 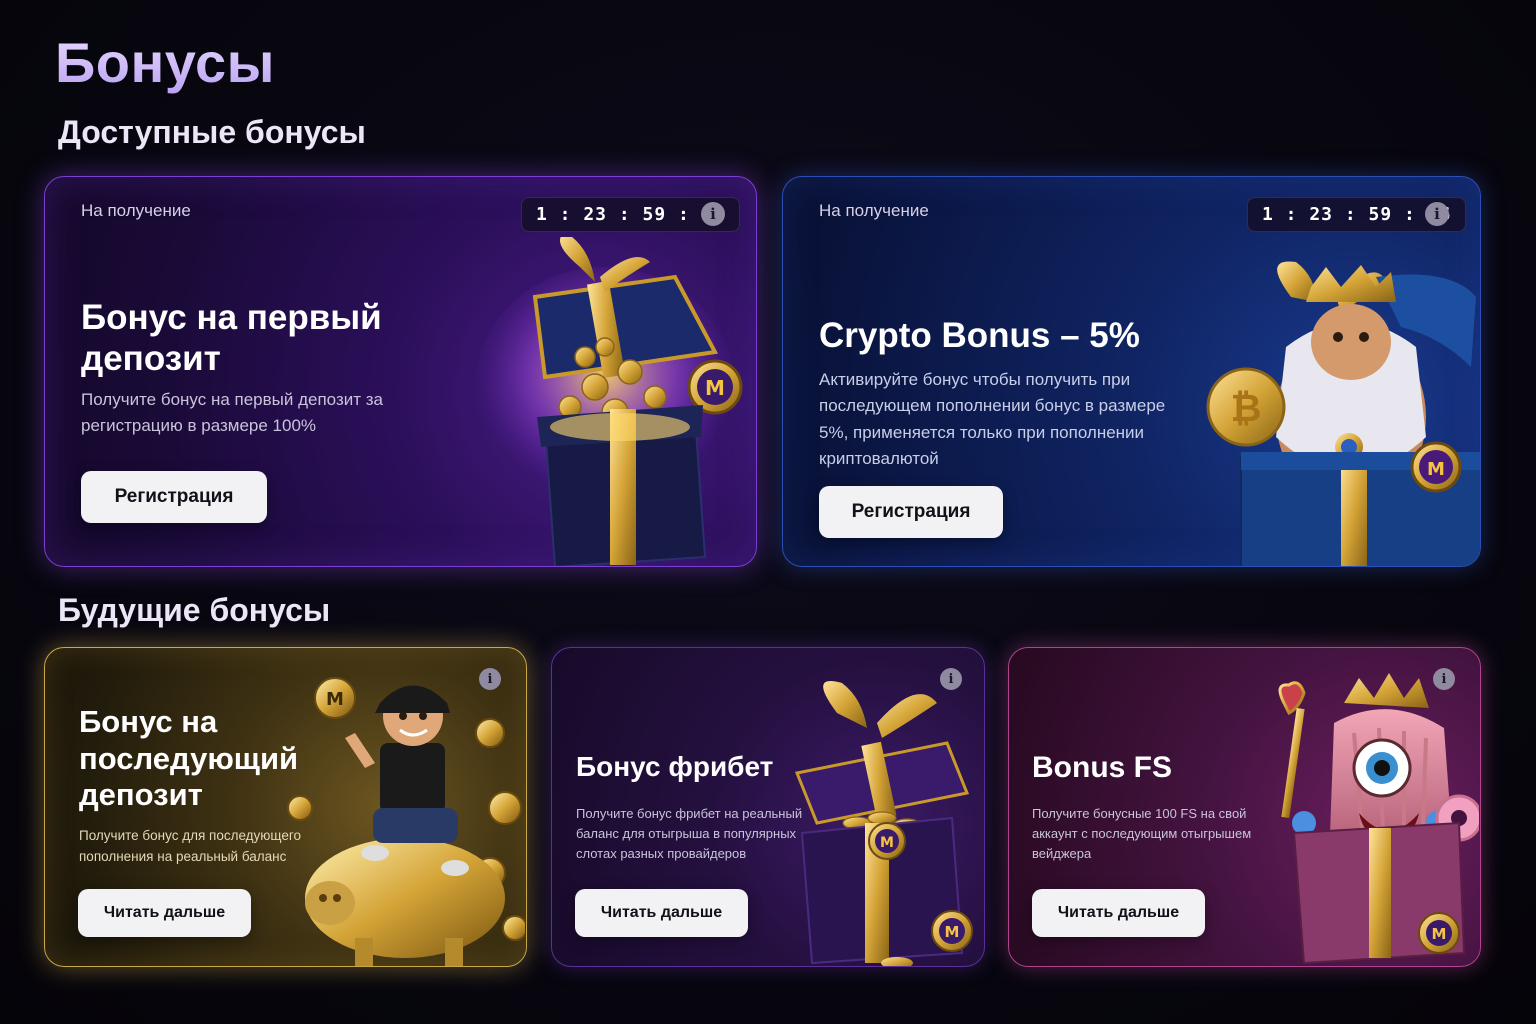 I want to click on treasure-gift-box-icon: M M, so click(x=883, y=823).